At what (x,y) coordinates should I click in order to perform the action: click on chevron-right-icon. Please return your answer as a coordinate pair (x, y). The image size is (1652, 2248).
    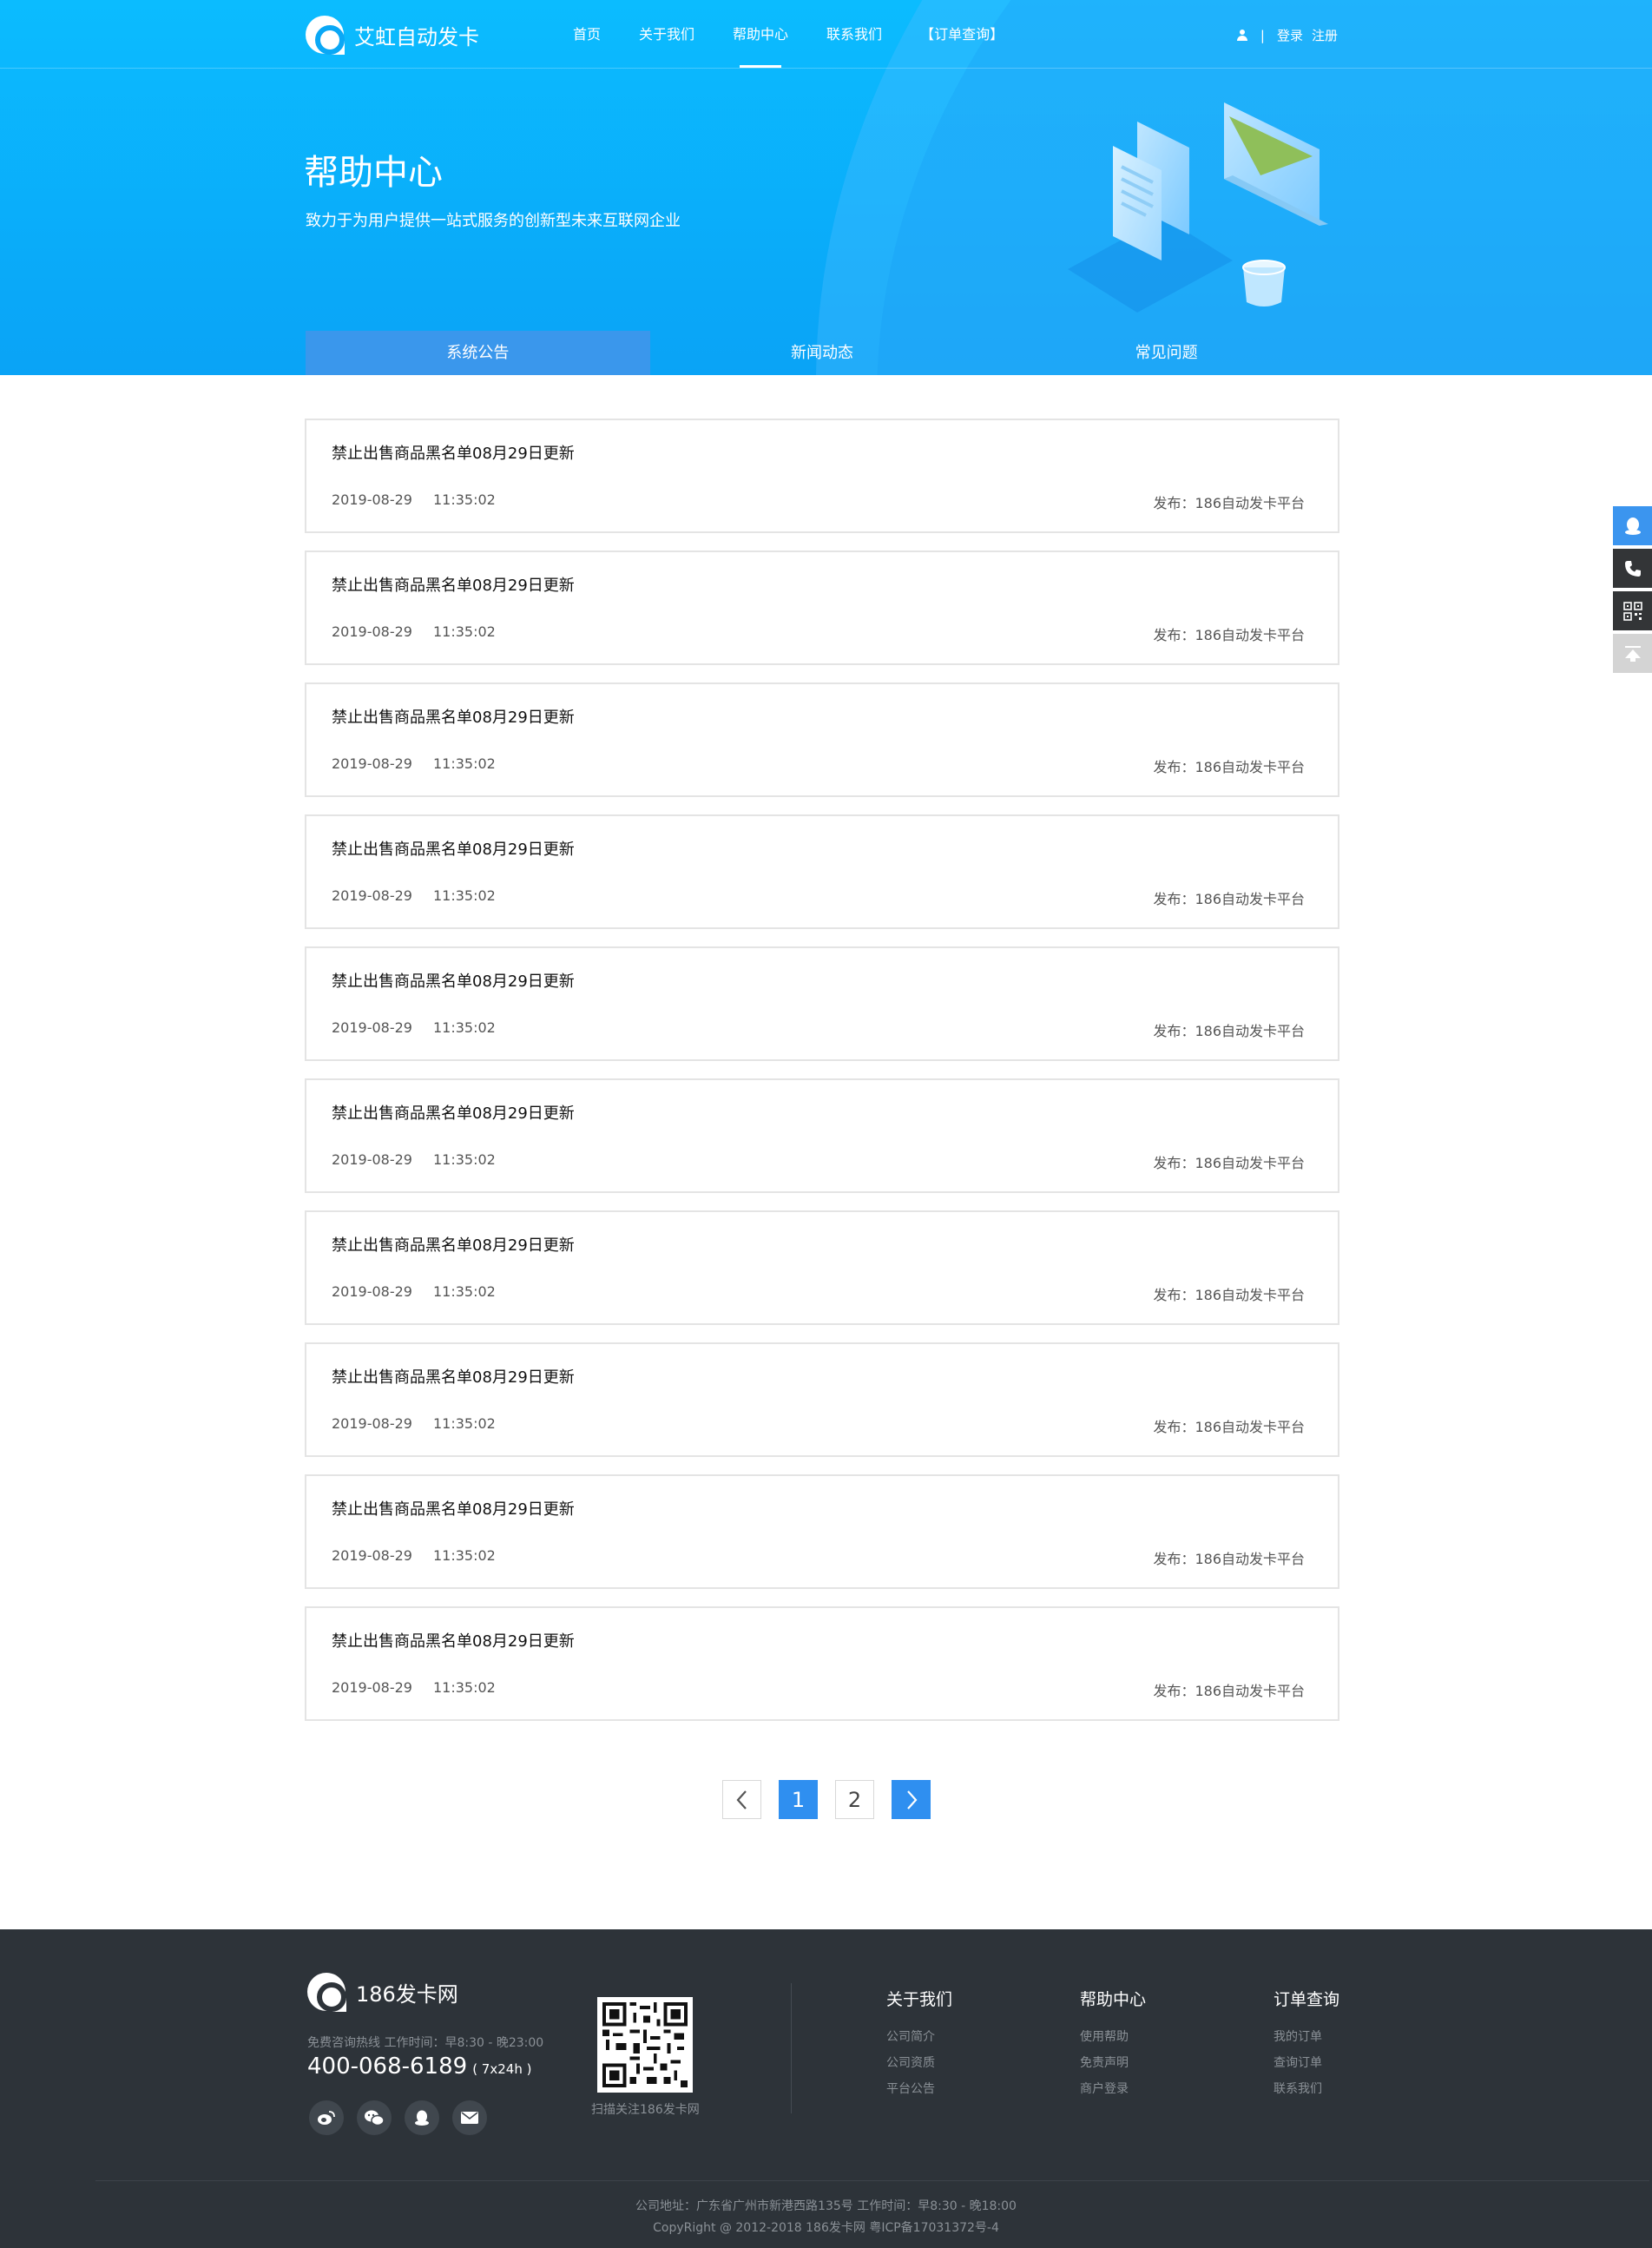
    Looking at the image, I should click on (911, 1800).